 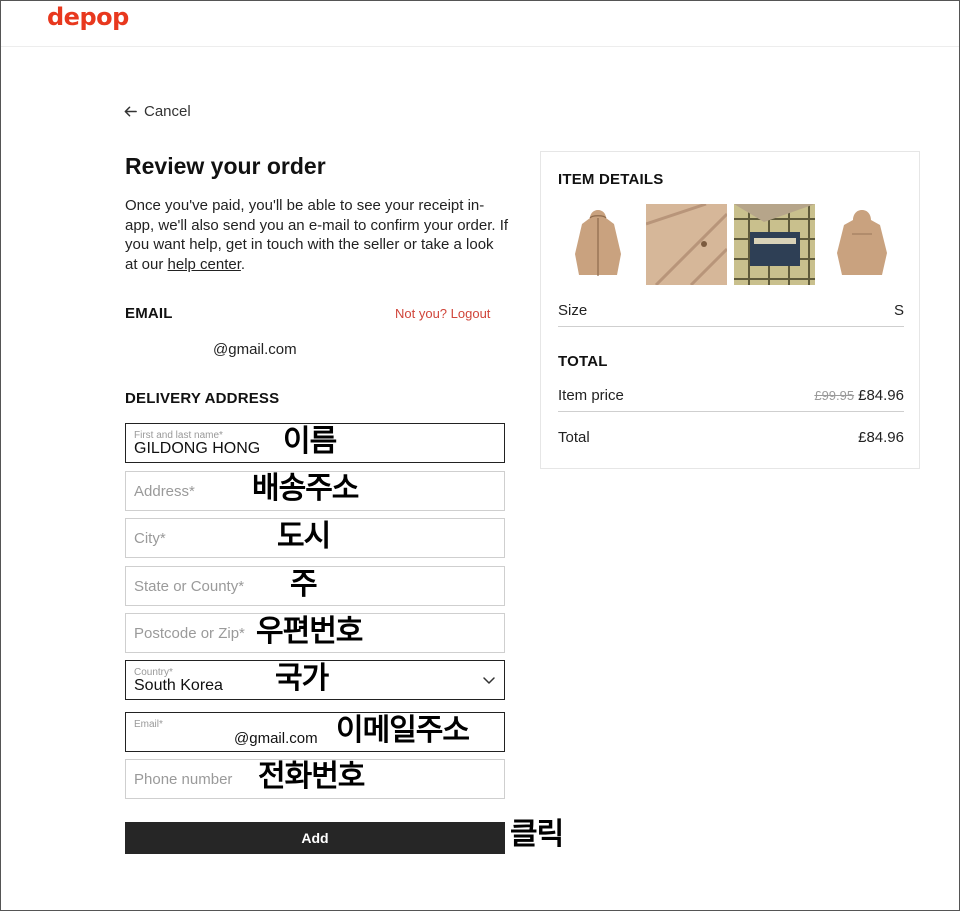 I want to click on annotation-name: 이름, so click(x=310, y=441).